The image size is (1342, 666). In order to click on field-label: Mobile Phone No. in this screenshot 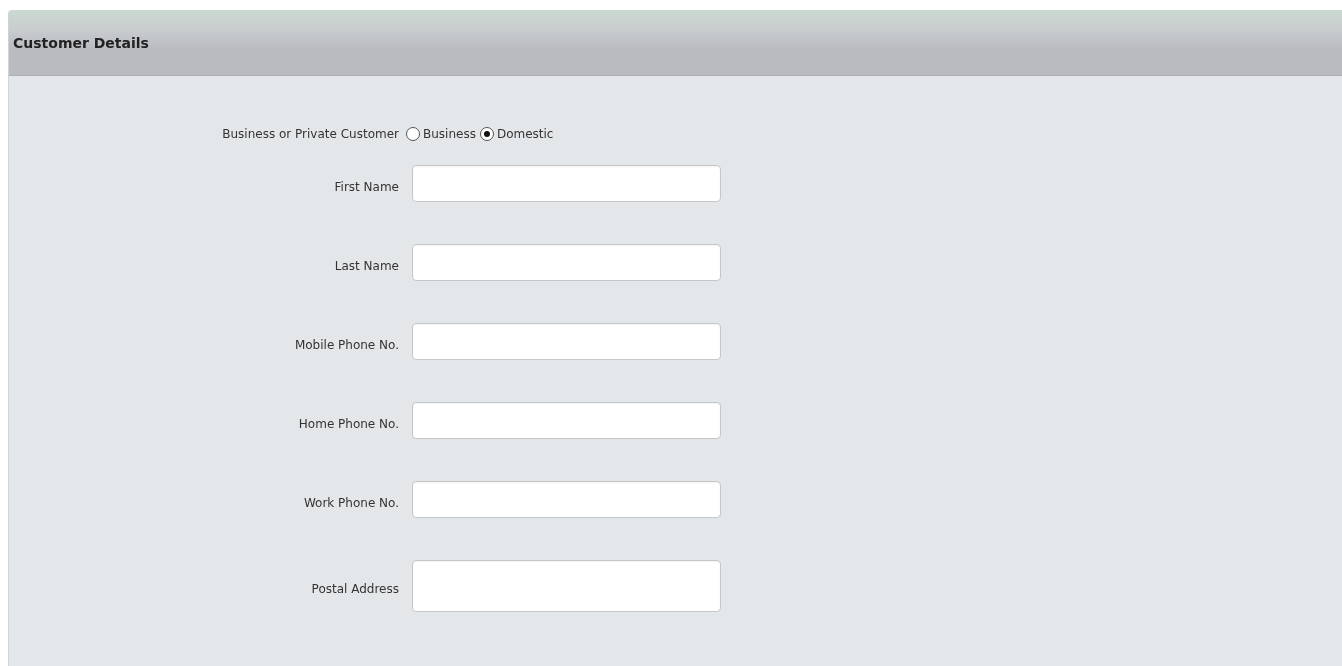, I will do `click(346, 346)`.